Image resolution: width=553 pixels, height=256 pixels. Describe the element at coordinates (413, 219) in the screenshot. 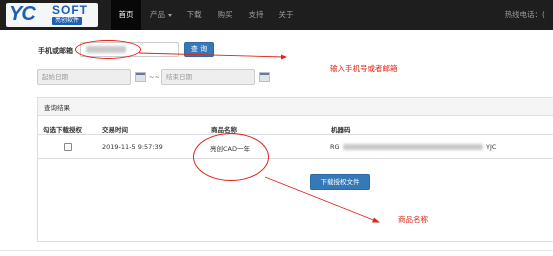

I see `annotation-product-hint: 商品名称` at that location.